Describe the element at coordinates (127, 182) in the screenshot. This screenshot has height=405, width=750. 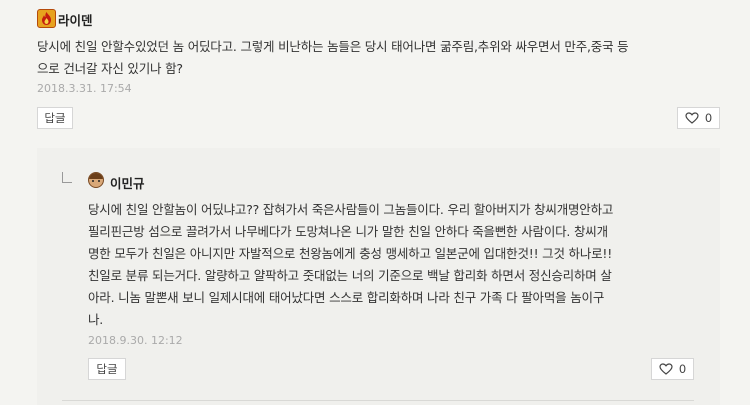
I see `reply-author: 이민규` at that location.